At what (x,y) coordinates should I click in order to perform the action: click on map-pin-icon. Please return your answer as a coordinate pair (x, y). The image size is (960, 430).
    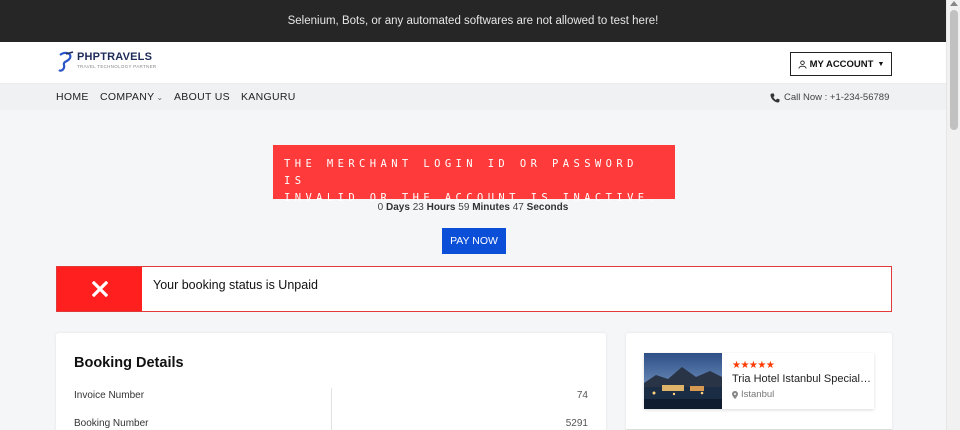
    Looking at the image, I should click on (735, 394).